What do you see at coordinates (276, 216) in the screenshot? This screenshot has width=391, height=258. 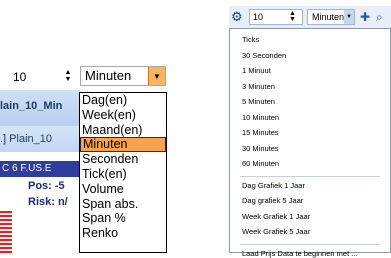 I see `menu-item: Week Grafiek 1 Jaar` at bounding box center [276, 216].